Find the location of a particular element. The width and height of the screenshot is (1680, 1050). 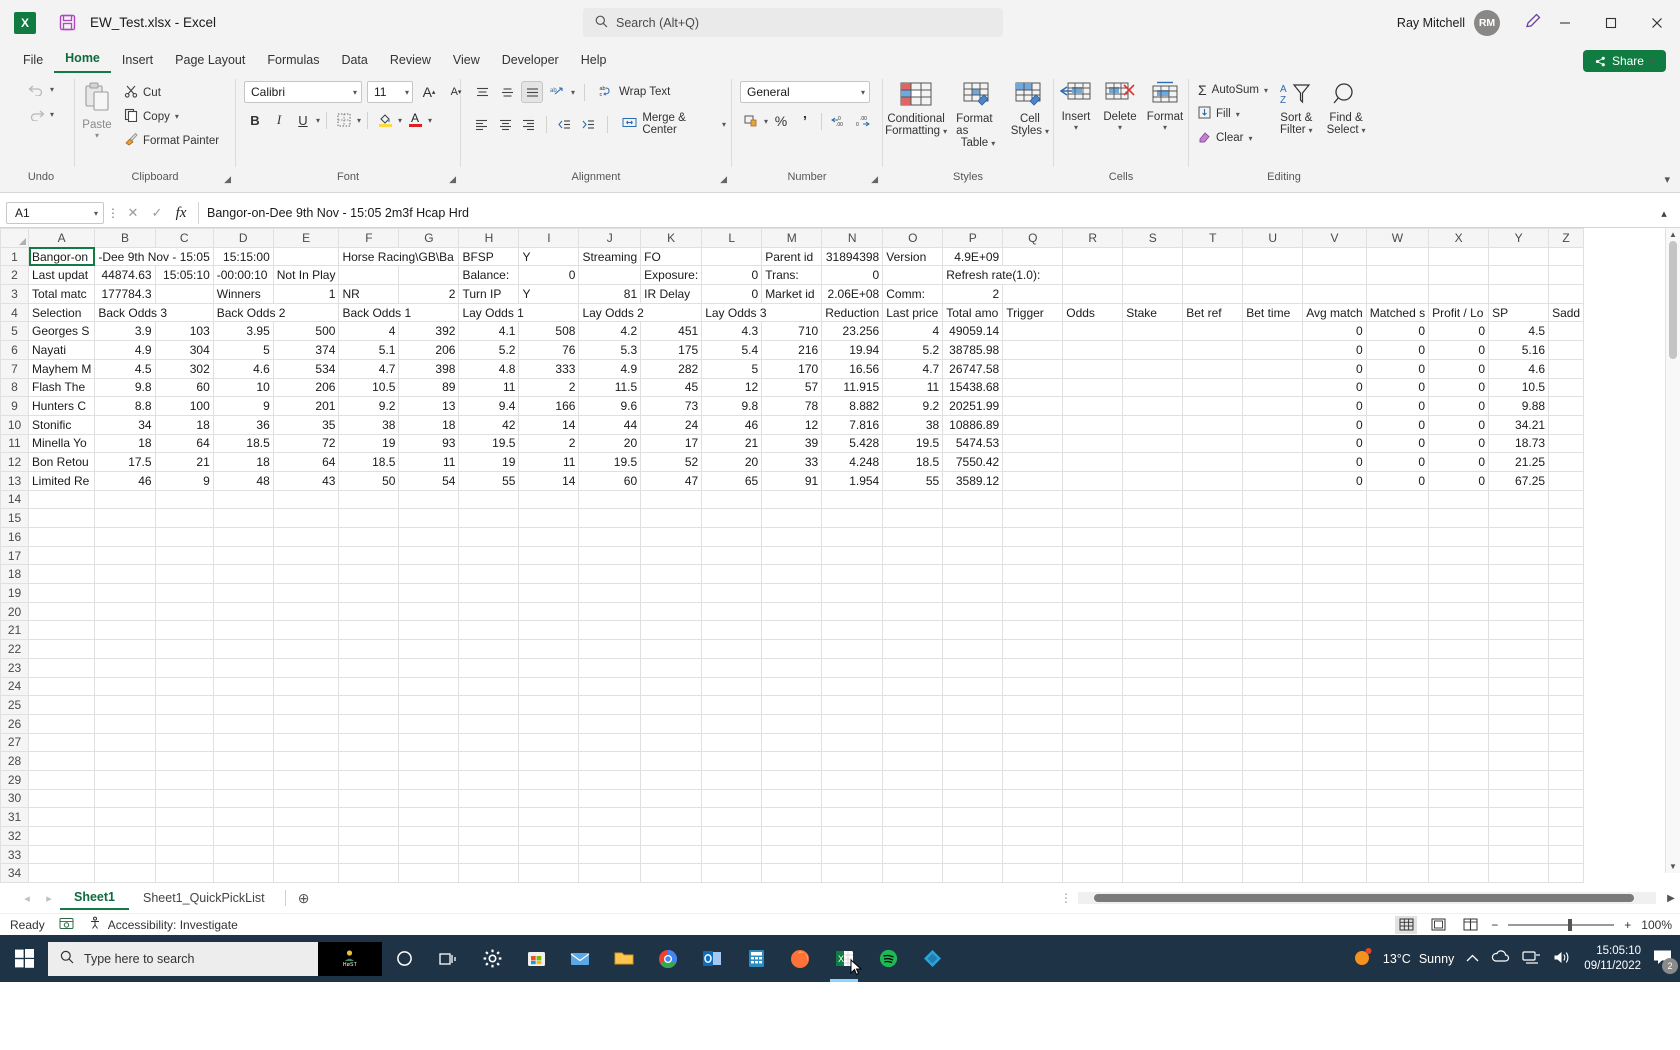

cell-I19 is located at coordinates (549, 593).